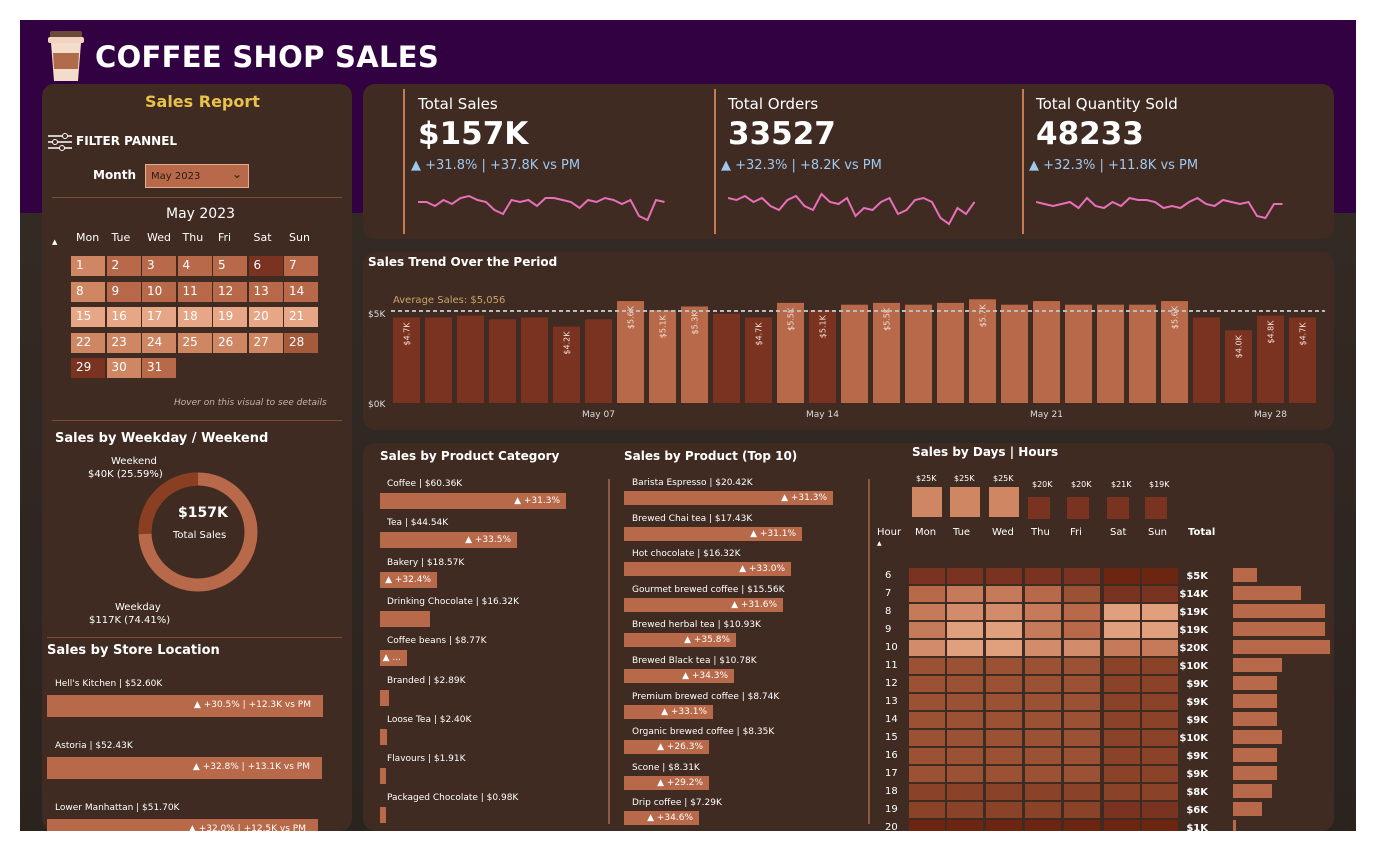 This screenshot has width=1376, height=852. What do you see at coordinates (123, 342) in the screenshot?
I see `calendar-day: 23` at bounding box center [123, 342].